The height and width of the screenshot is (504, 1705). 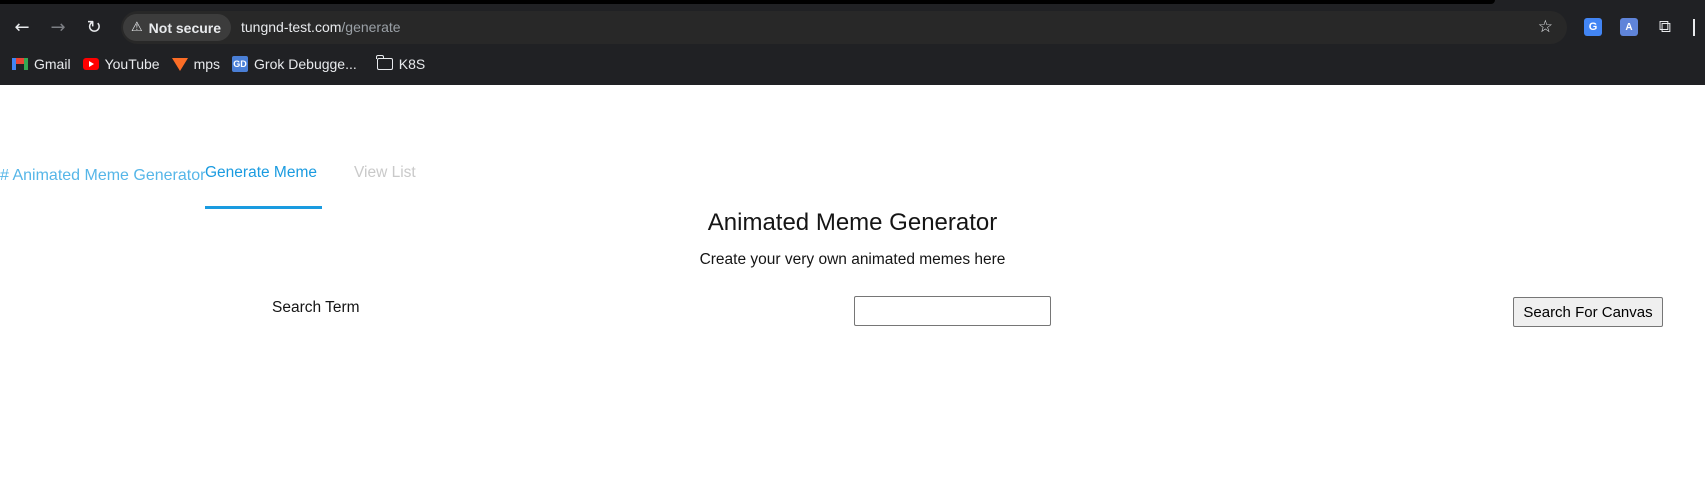 I want to click on brand-link: # Animated Meme Generator, so click(x=102, y=176).